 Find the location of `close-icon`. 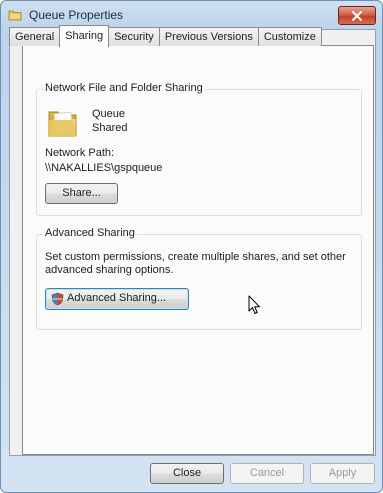

close-icon is located at coordinates (357, 15).